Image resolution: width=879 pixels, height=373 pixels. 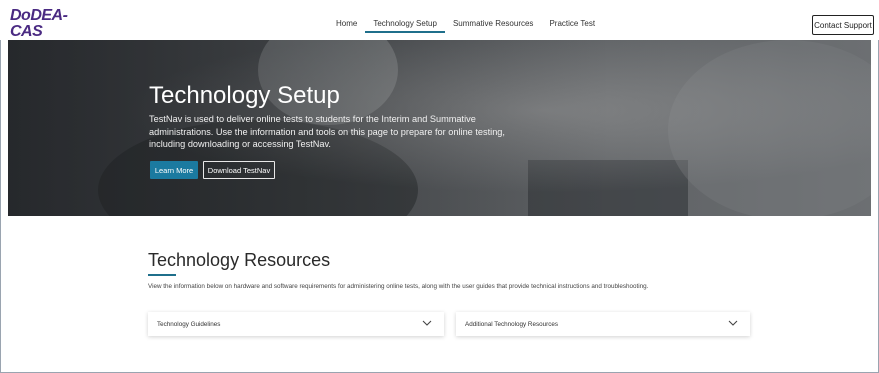 What do you see at coordinates (493, 23) in the screenshot?
I see `nav-summative-resources: Summative Resources` at bounding box center [493, 23].